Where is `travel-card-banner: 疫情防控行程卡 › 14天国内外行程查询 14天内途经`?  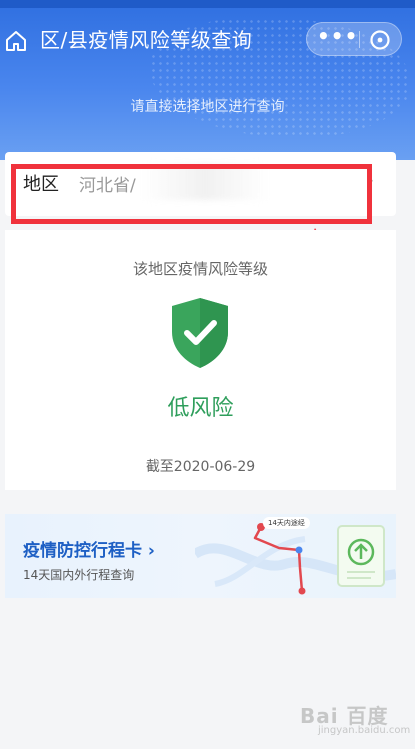
travel-card-banner: 疫情防控行程卡 › 14天国内外行程查询 14天内途经 is located at coordinates (200, 556).